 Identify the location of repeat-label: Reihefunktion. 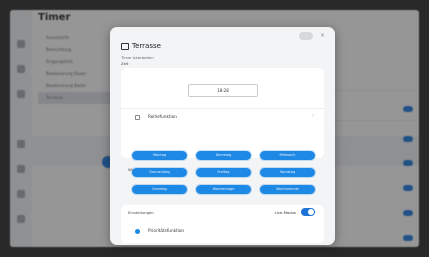
(162, 116).